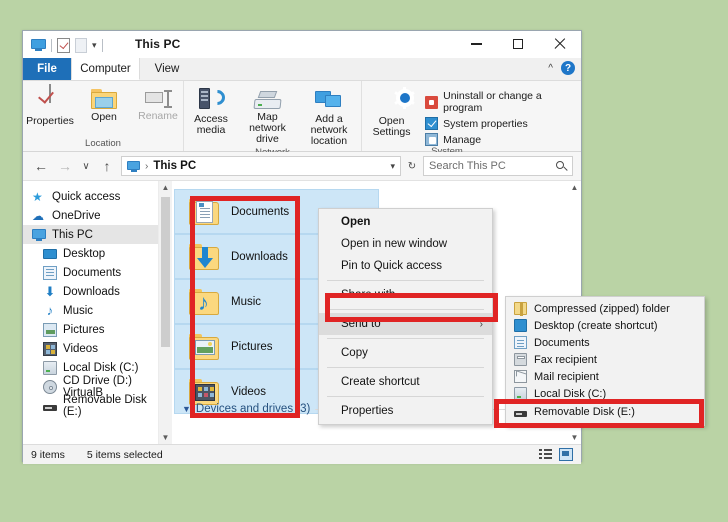 The height and width of the screenshot is (522, 728). What do you see at coordinates (546, 454) in the screenshot?
I see `details-view-icon` at bounding box center [546, 454].